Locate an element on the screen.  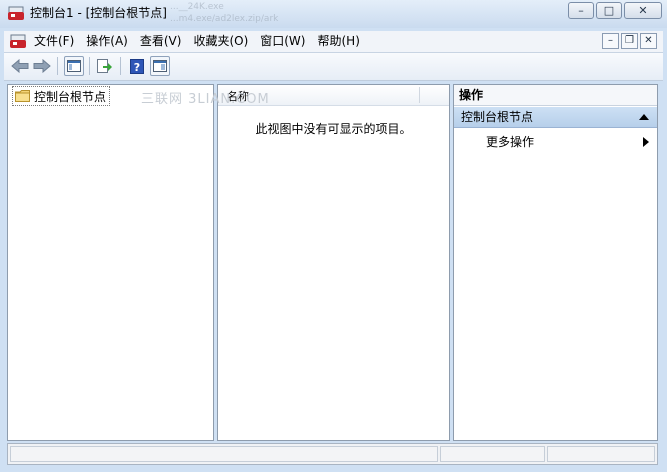
column-divider is located at coordinates (419, 95).